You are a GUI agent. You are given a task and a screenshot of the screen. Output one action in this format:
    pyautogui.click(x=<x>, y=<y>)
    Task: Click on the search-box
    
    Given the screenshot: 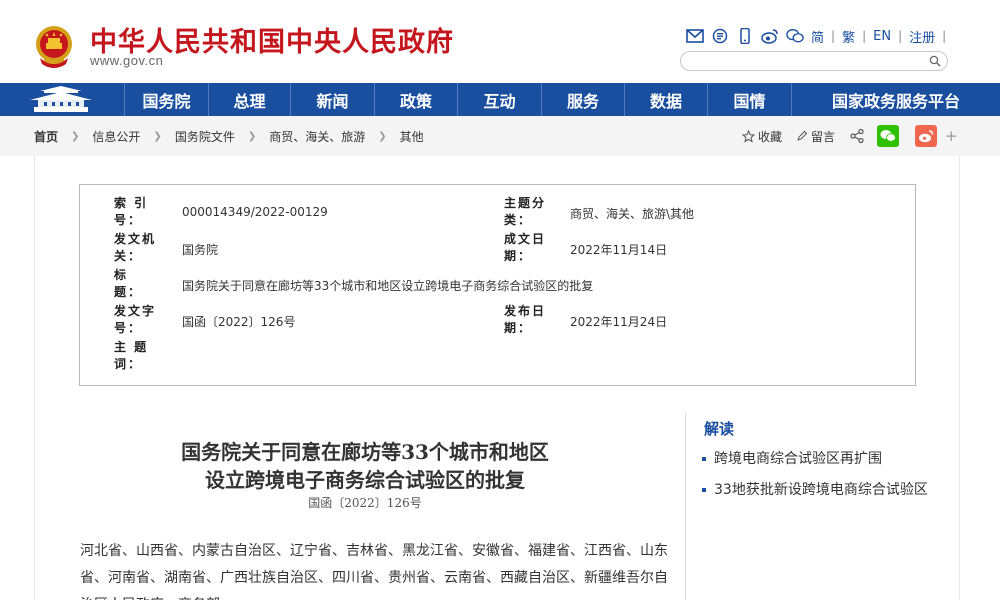 What is the action you would take?
    pyautogui.click(x=814, y=61)
    